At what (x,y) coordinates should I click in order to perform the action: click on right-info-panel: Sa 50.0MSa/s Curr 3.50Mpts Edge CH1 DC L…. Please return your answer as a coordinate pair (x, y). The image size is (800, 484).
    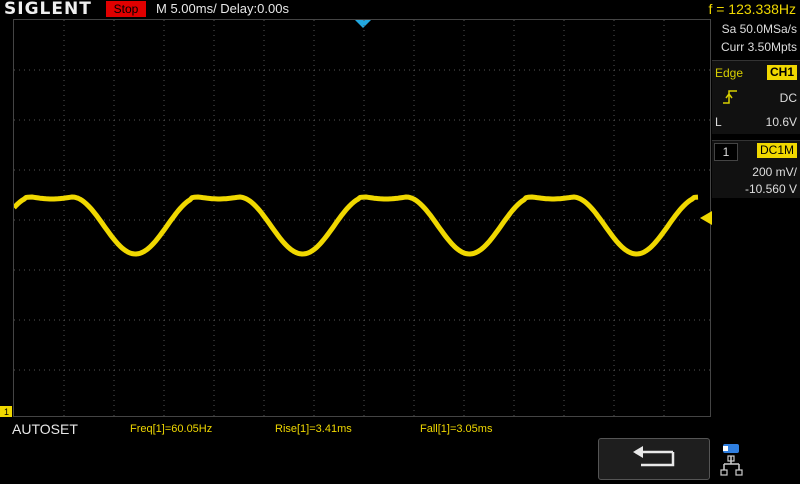
    Looking at the image, I should click on (756, 227).